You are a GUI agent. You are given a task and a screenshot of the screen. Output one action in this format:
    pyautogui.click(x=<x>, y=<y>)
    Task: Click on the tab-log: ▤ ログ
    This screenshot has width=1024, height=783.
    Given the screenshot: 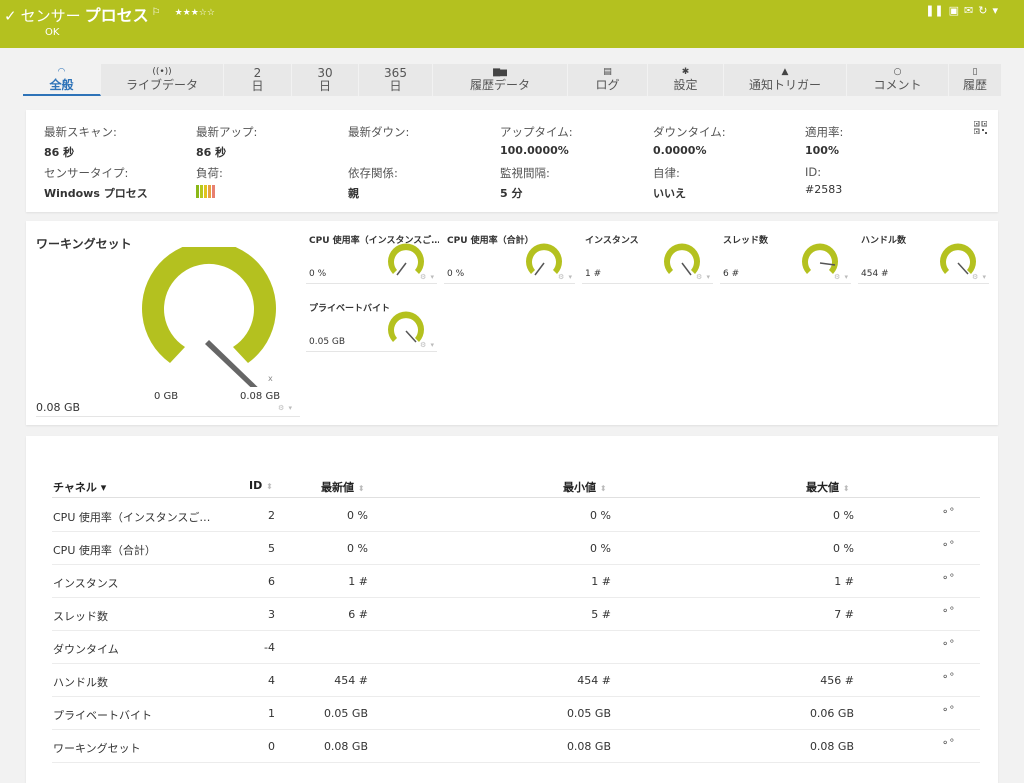 What is the action you would take?
    pyautogui.click(x=608, y=80)
    